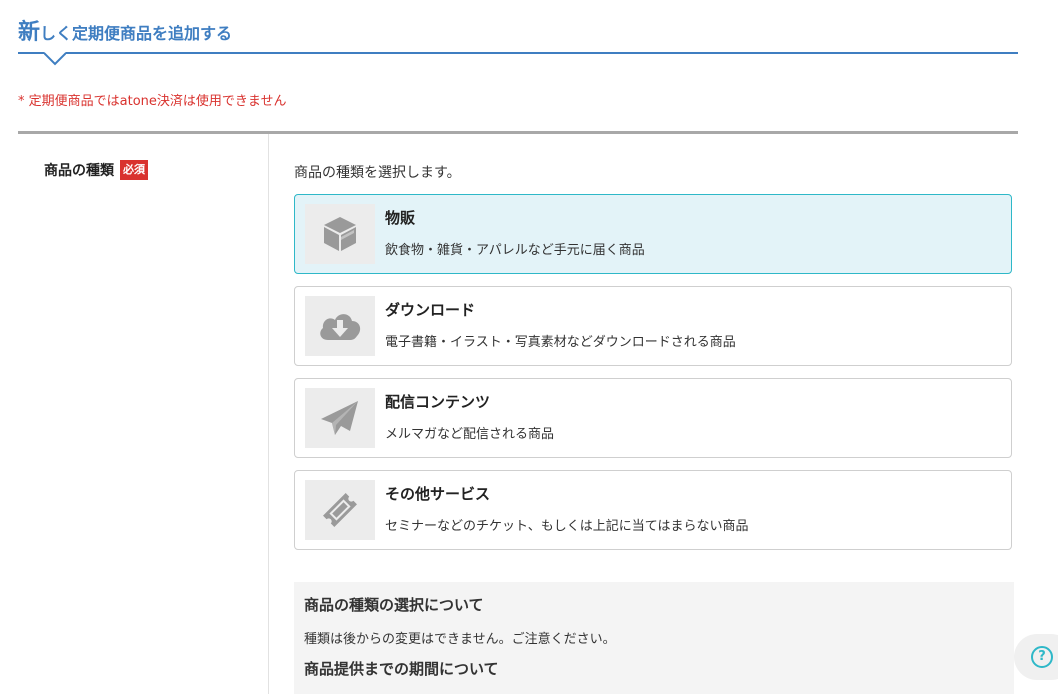 The width and height of the screenshot is (1058, 694). I want to click on atone-notice: * 定期便商品ではatone決済は使用できません, so click(152, 101).